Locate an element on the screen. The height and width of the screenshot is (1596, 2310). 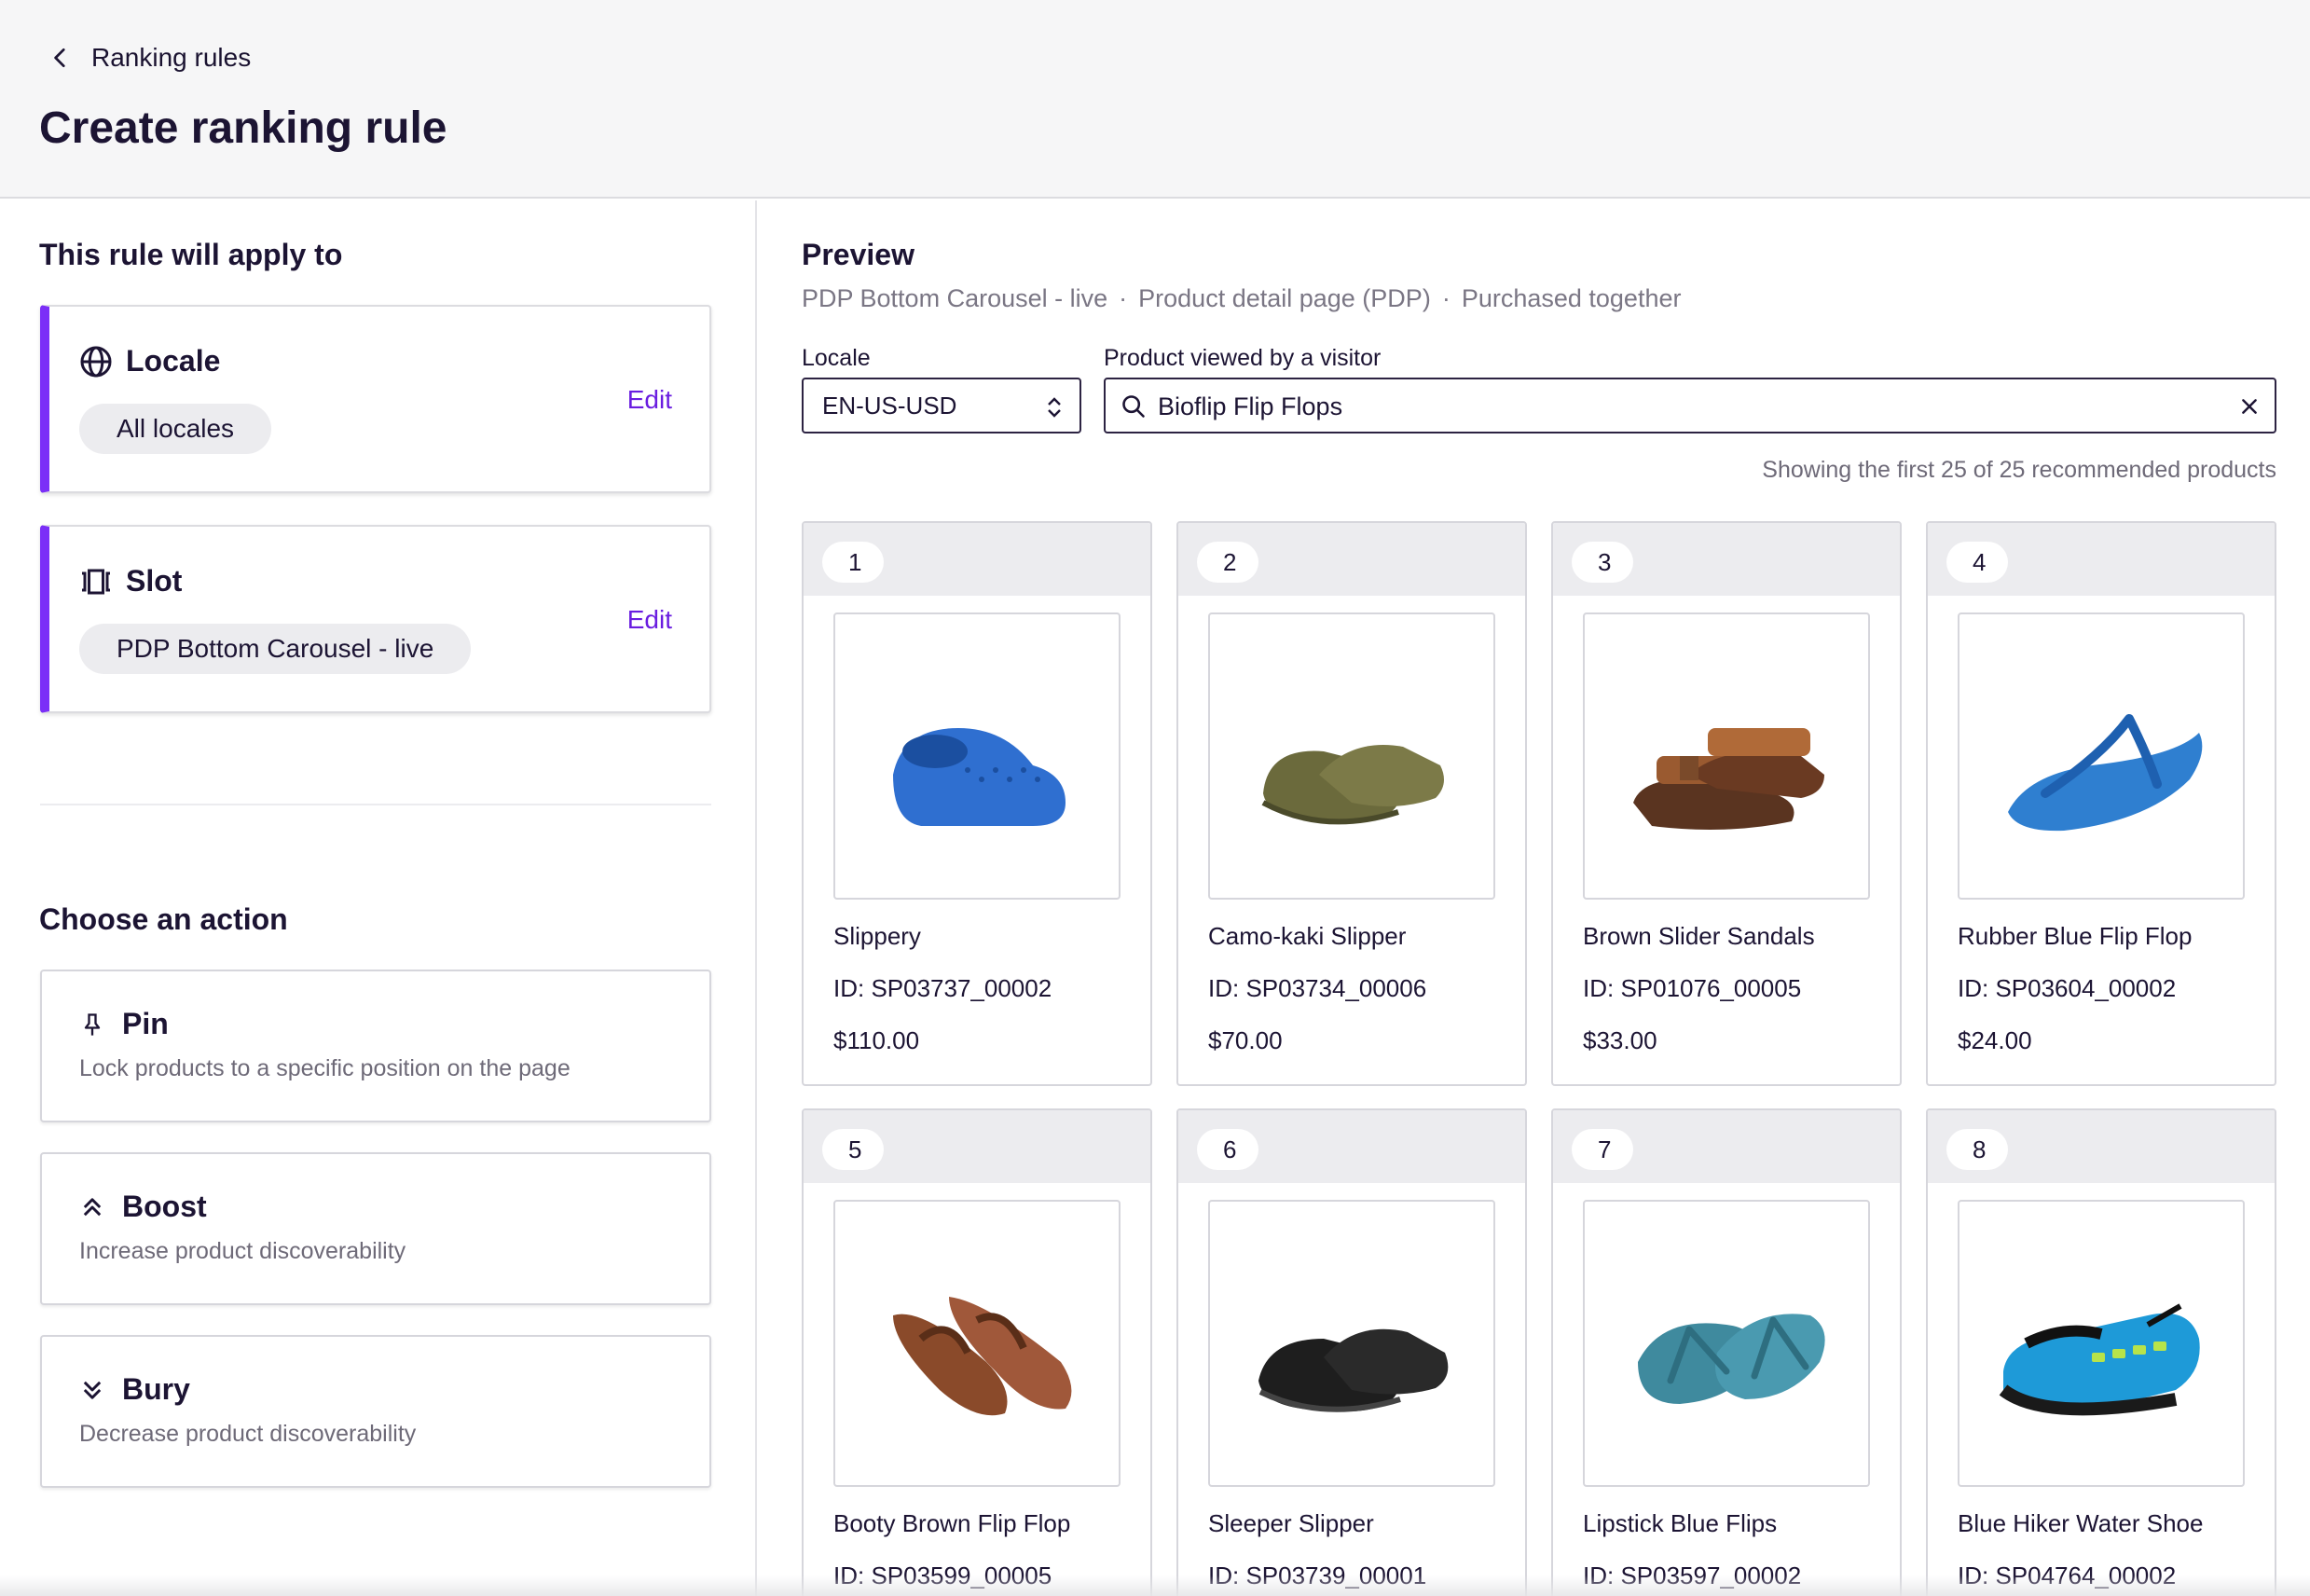
slot-heading: Slot is located at coordinates (130, 581).